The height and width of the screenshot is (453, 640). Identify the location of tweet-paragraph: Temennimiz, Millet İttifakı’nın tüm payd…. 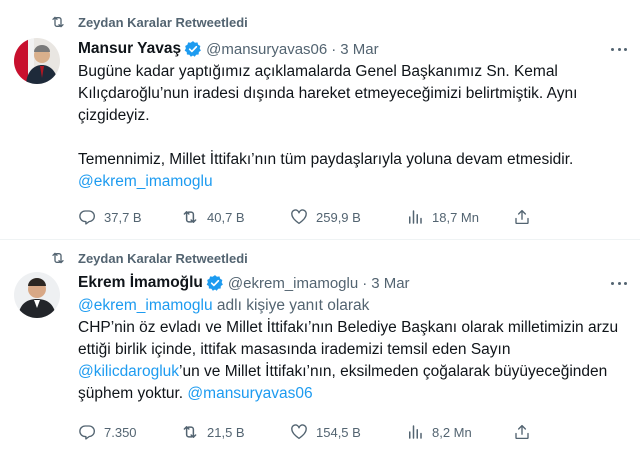
(326, 159).